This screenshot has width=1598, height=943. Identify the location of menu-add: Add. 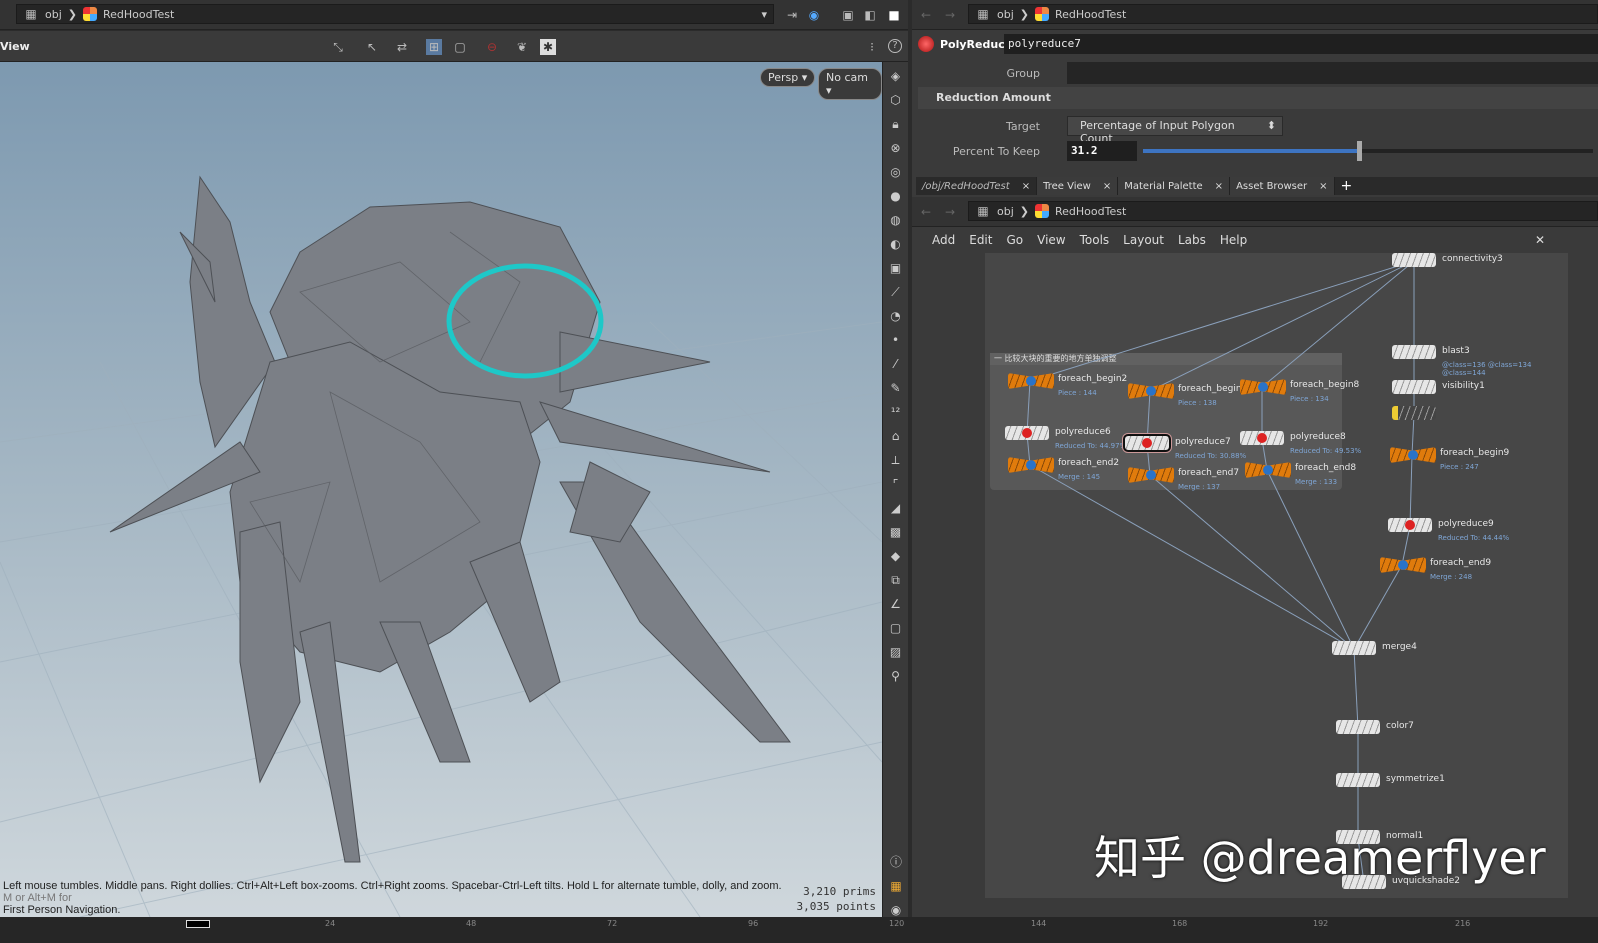
(943, 240).